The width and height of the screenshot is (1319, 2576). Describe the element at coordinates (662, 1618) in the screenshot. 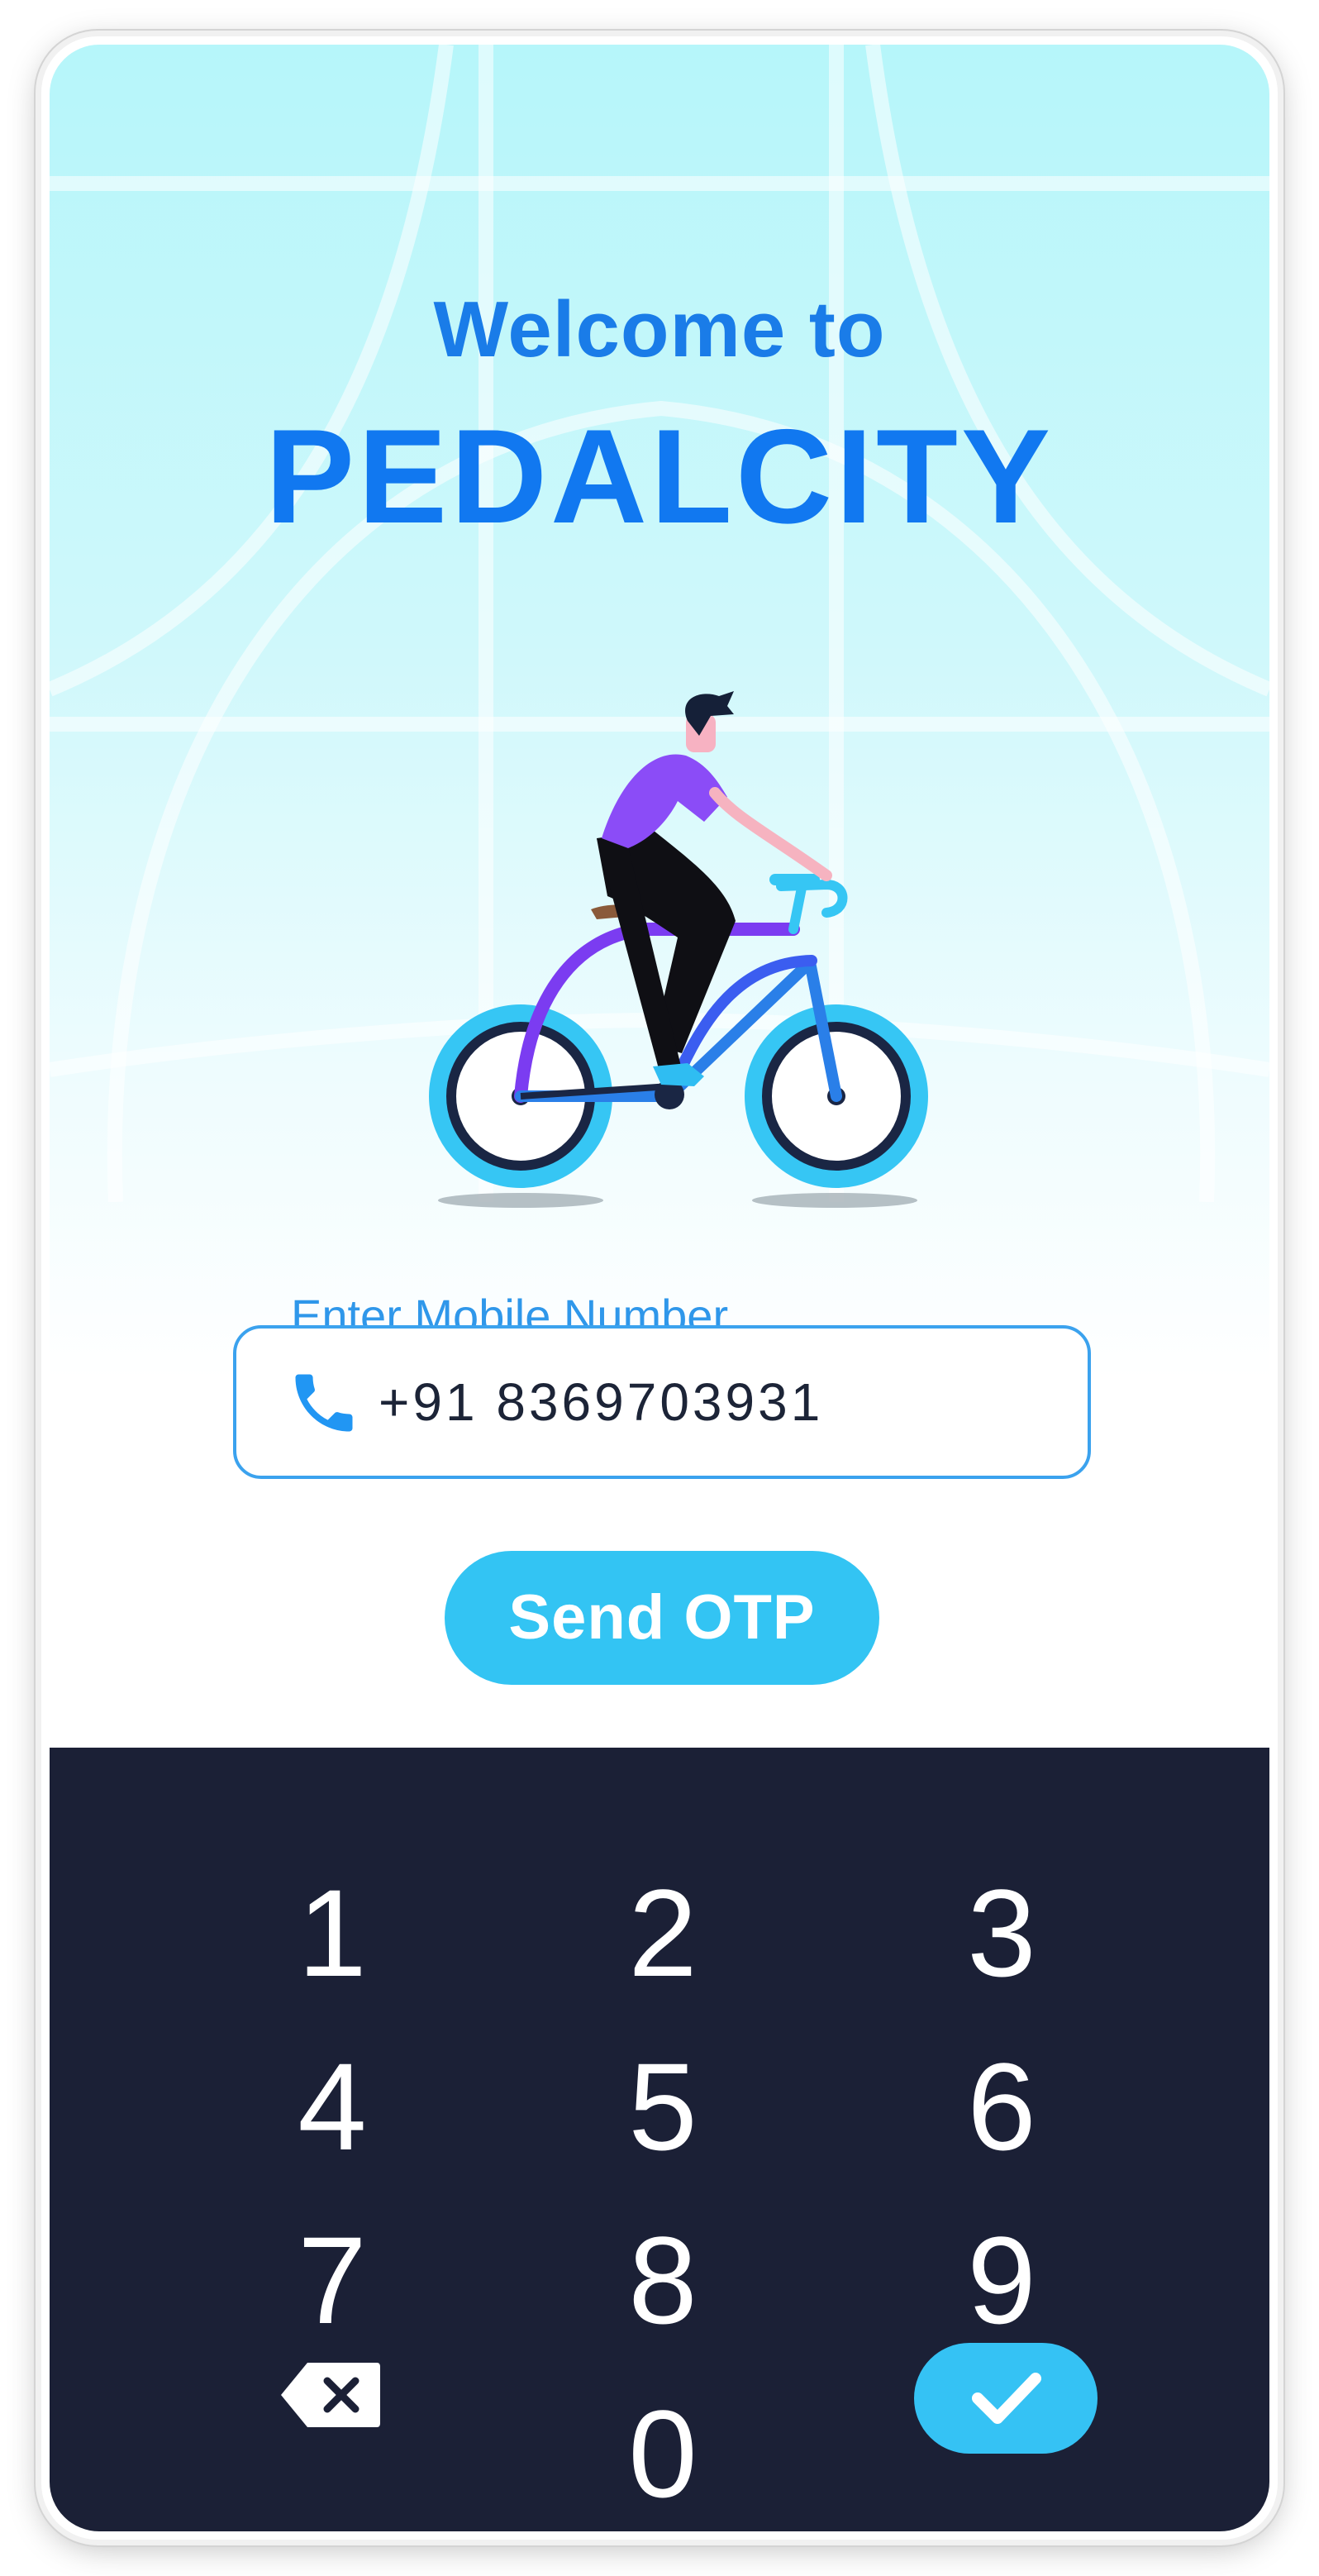

I see `send-otp-button: Send OTP` at that location.